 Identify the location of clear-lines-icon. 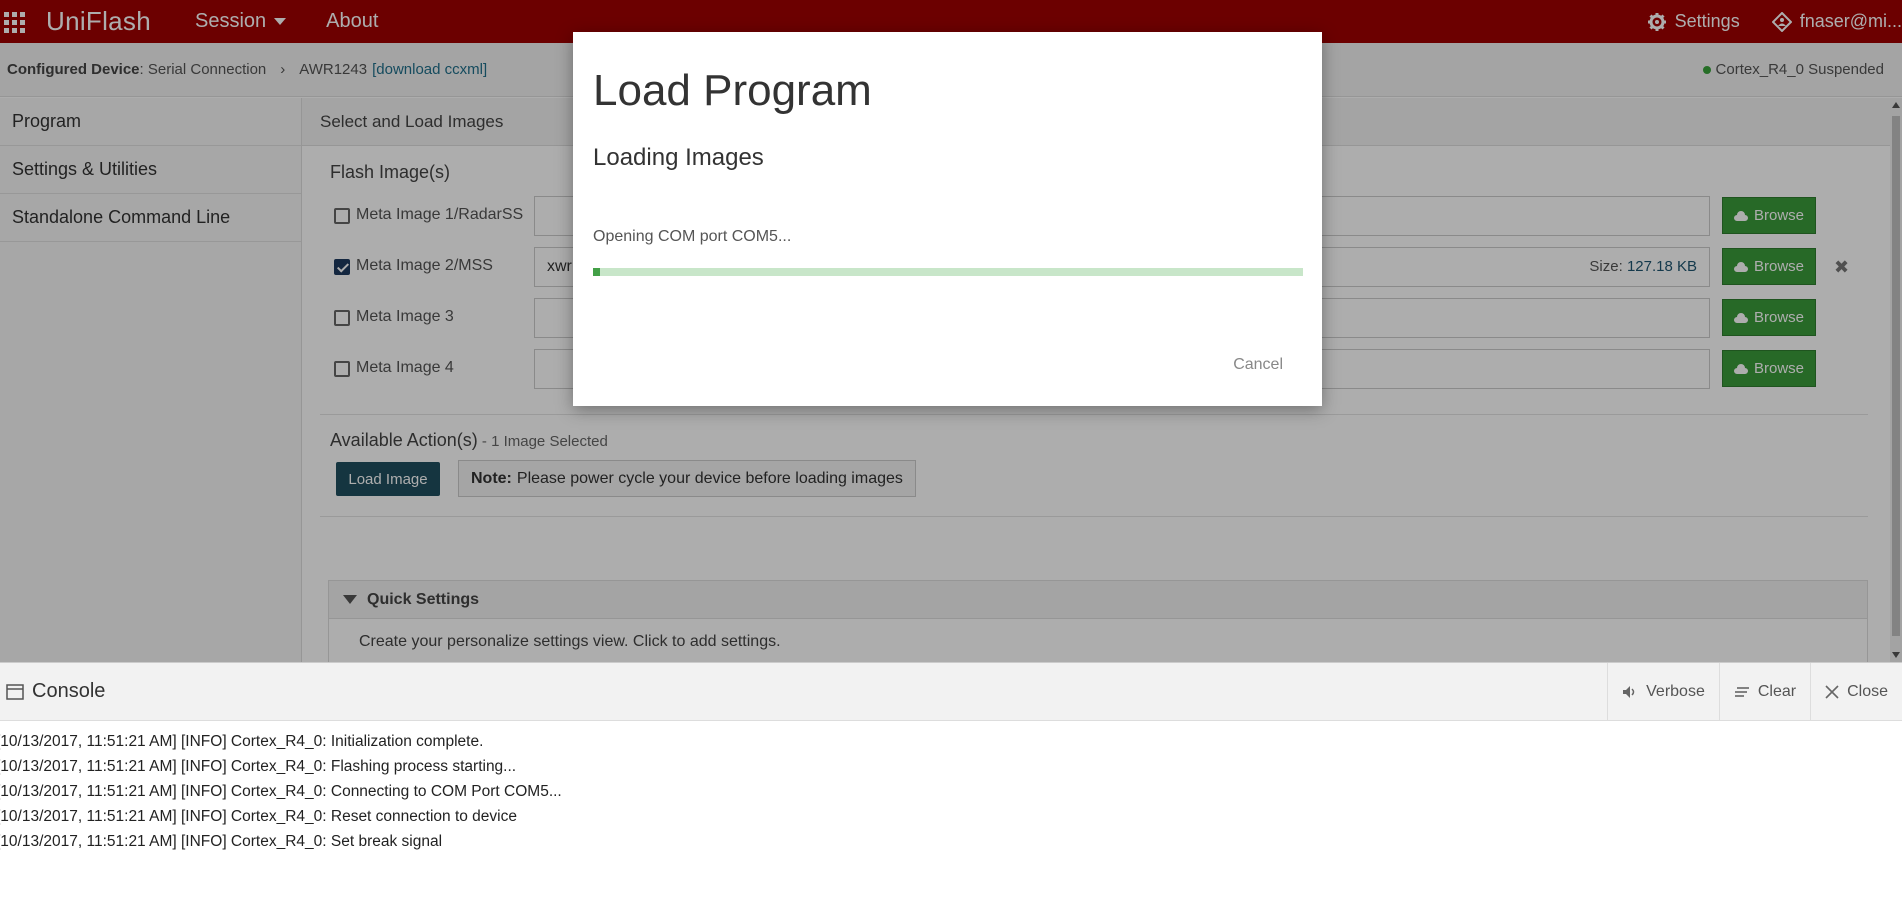
(1741, 692).